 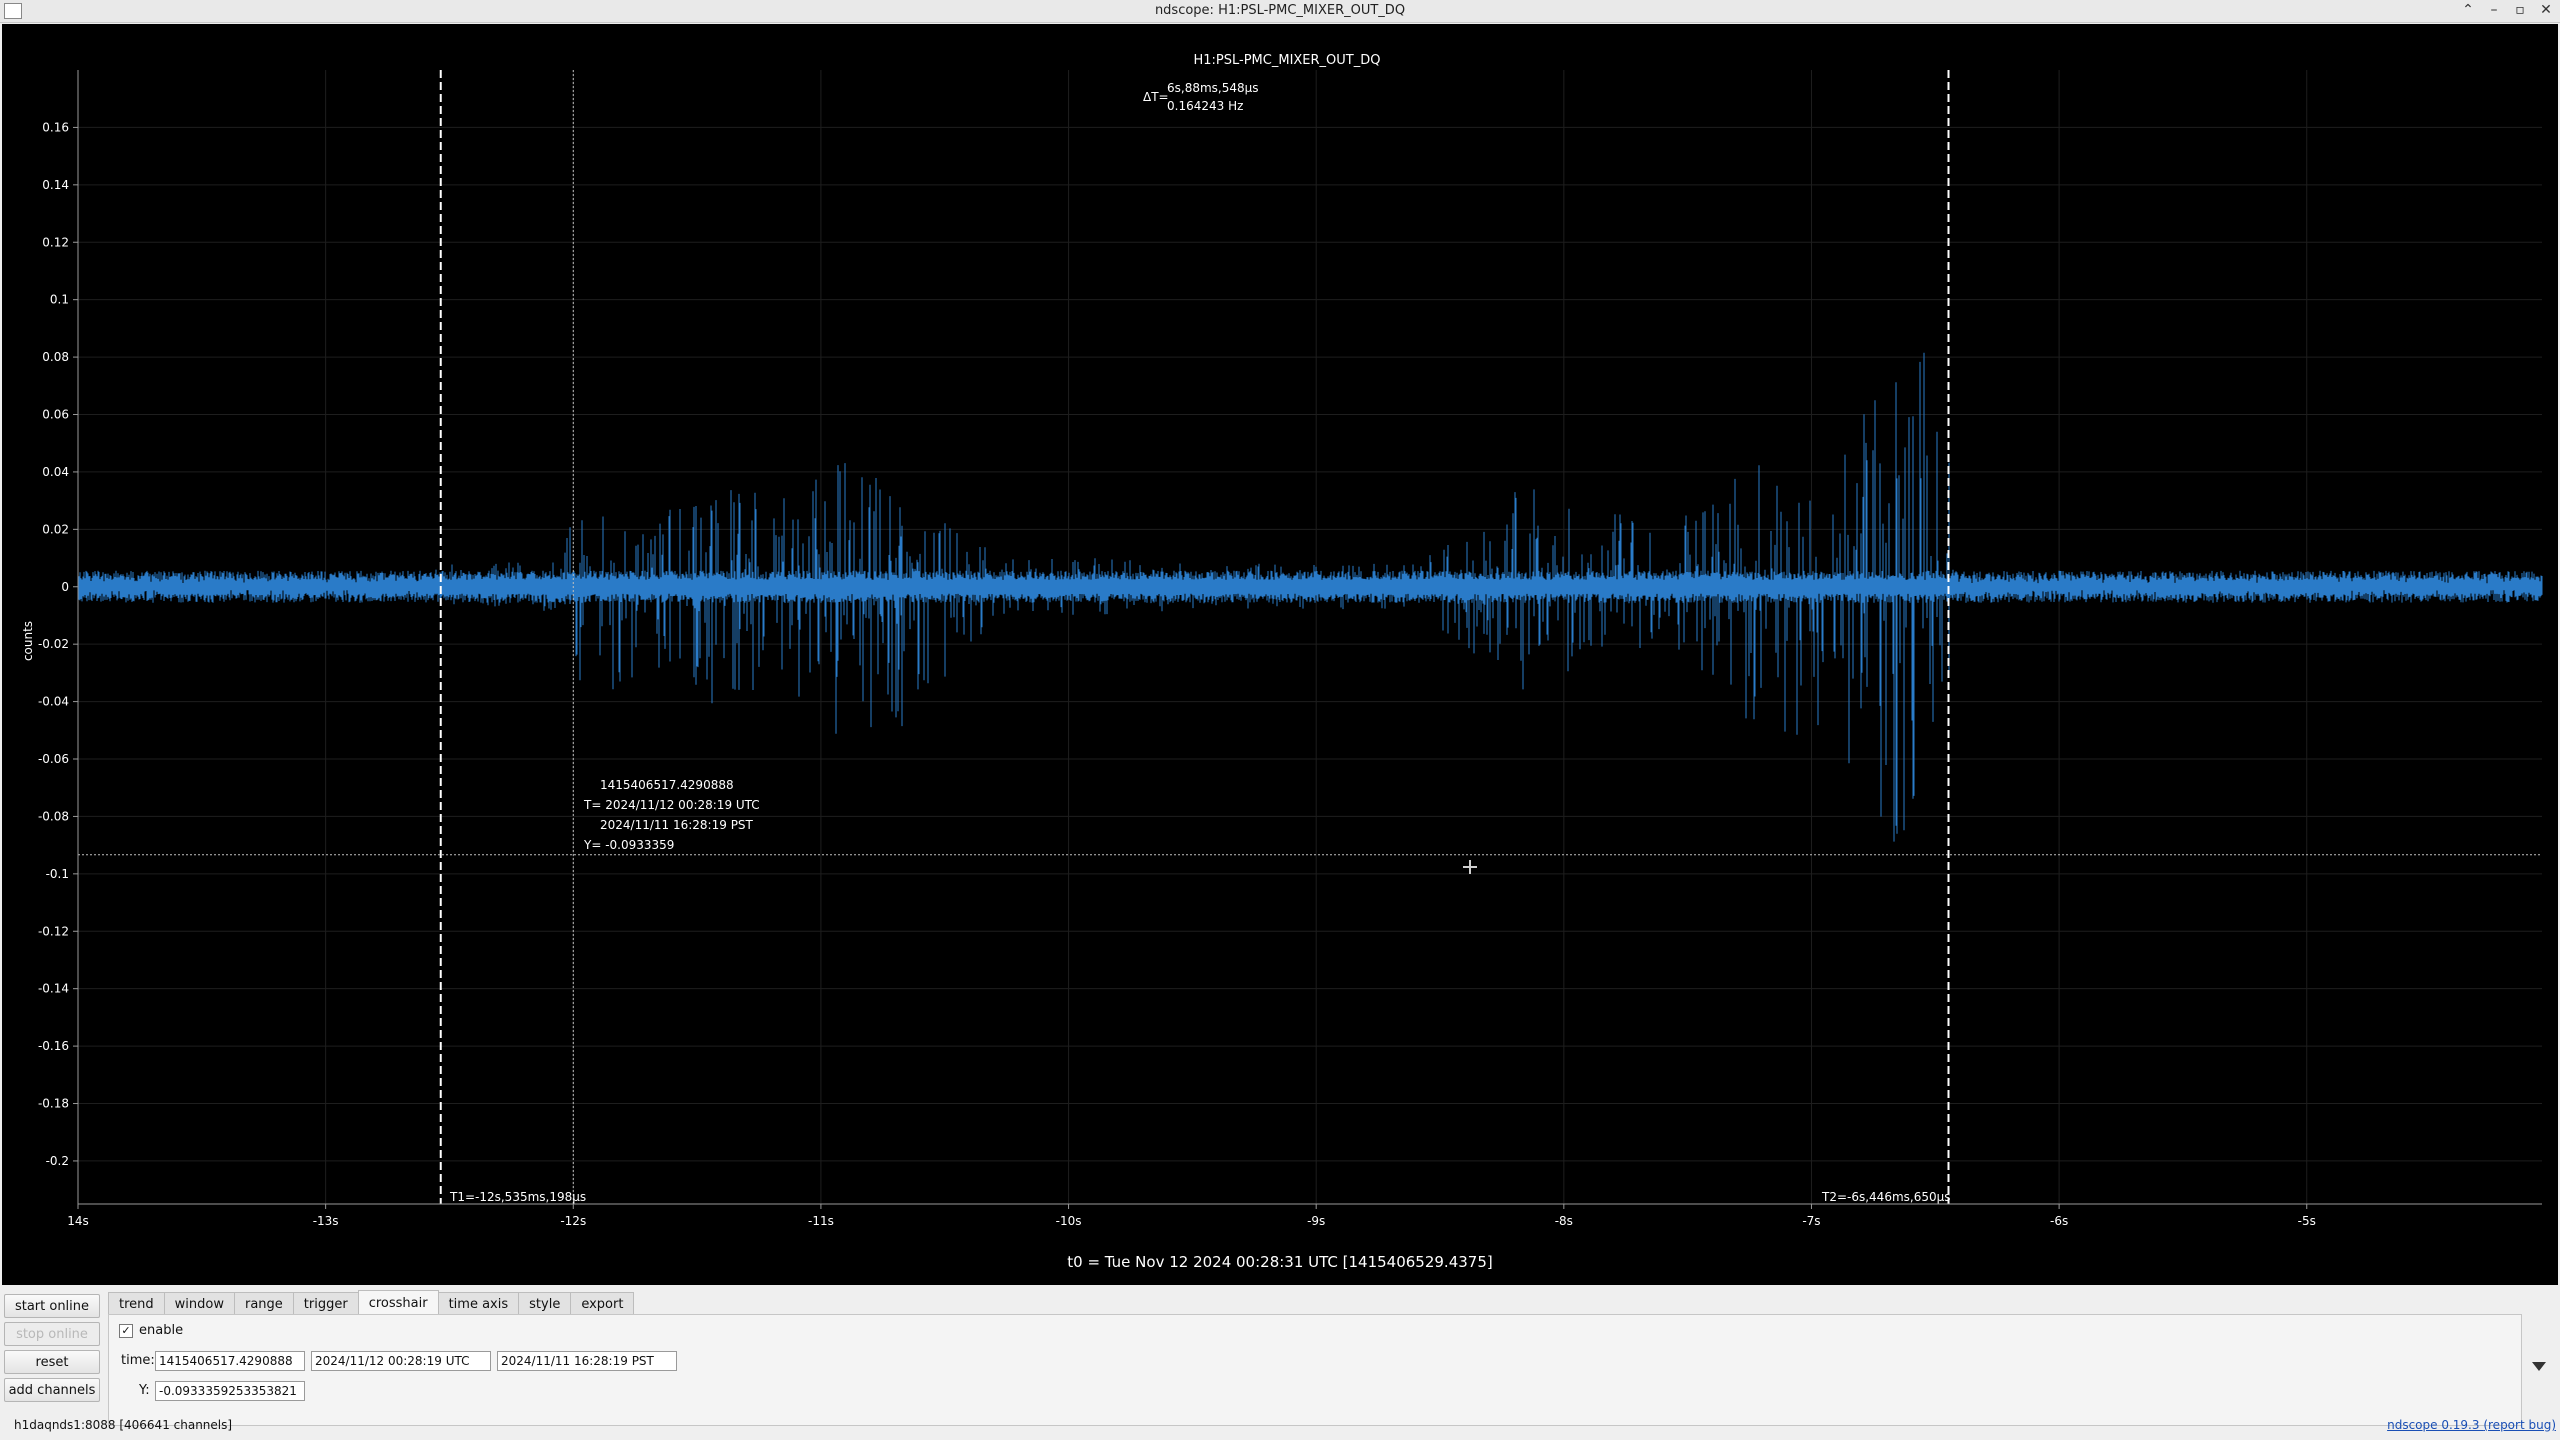 What do you see at coordinates (78, 1221) in the screenshot?
I see `x-tick-label: 14s` at bounding box center [78, 1221].